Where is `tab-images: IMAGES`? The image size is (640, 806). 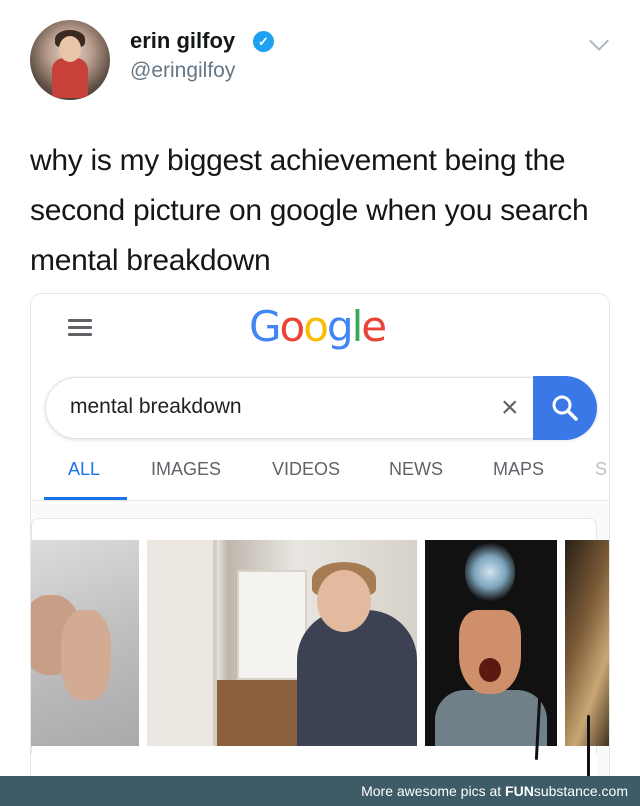
tab-images: IMAGES is located at coordinates (186, 469).